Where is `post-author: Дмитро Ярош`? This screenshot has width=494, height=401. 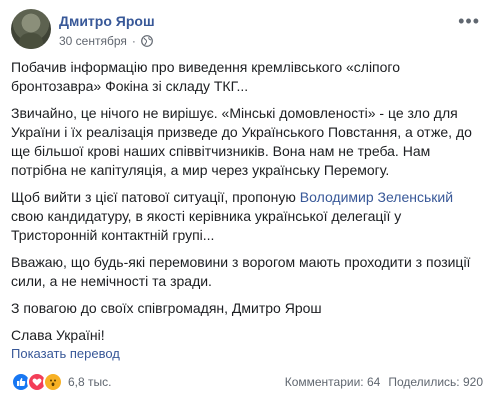 post-author: Дмитро Ярош is located at coordinates (107, 21).